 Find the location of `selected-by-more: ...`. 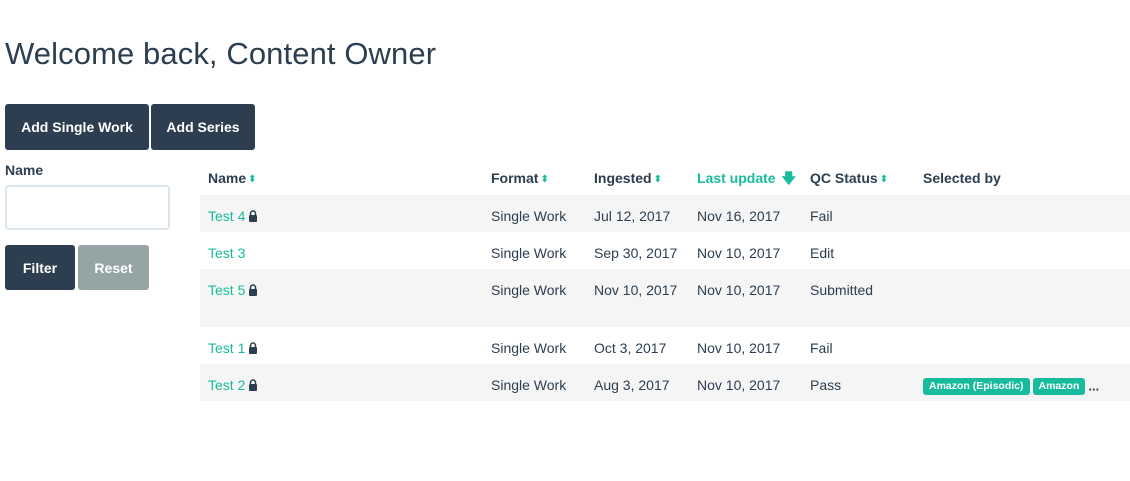

selected-by-more: ... is located at coordinates (1093, 385).